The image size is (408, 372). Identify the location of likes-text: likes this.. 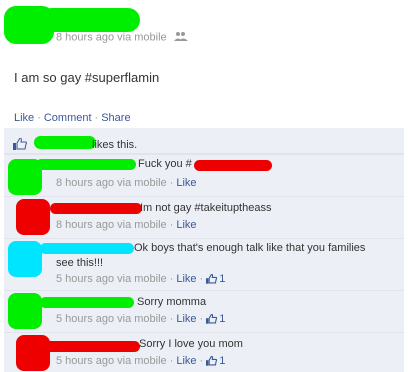
(115, 145).